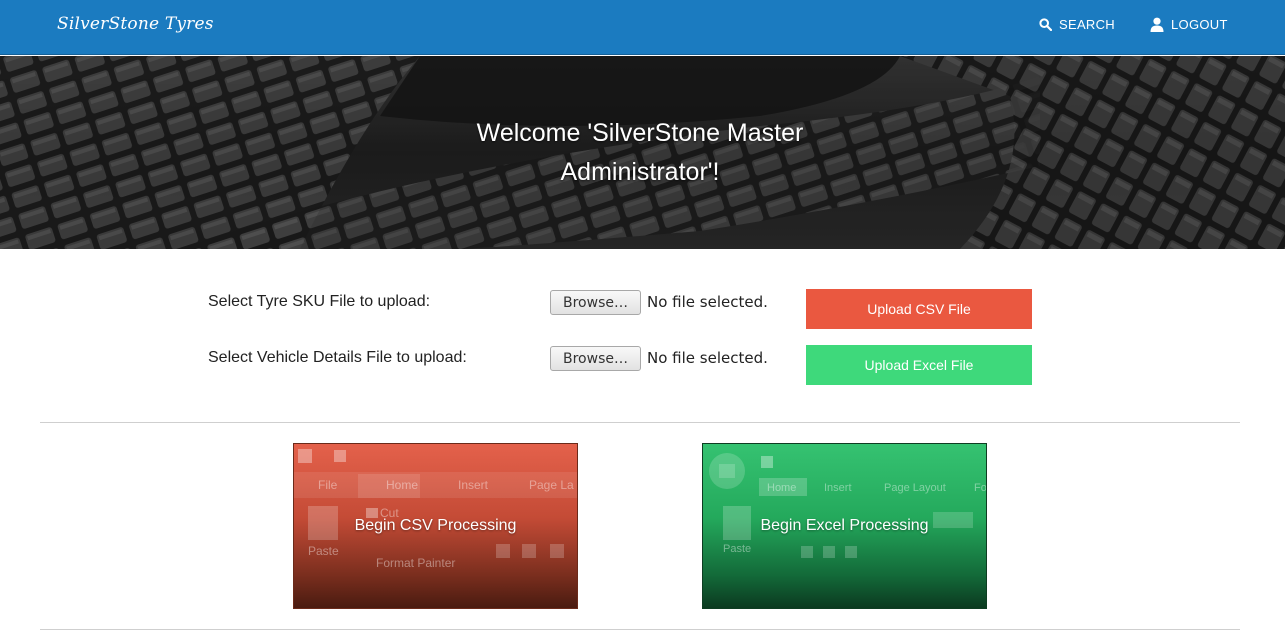 The height and width of the screenshot is (637, 1285). Describe the element at coordinates (337, 357) in the screenshot. I see `vehicle-details-upload-label: Select Vehicle Details File to upload:` at that location.